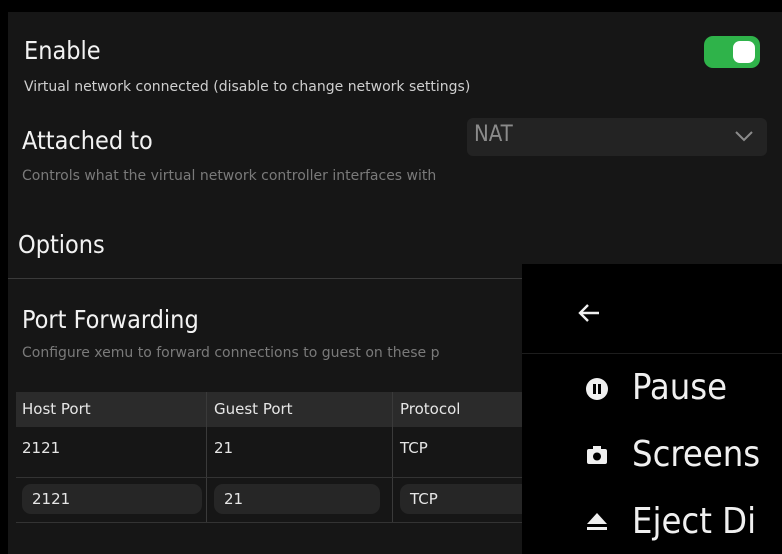 The image size is (782, 554). What do you see at coordinates (61, 244) in the screenshot?
I see `options-heading: Options` at bounding box center [61, 244].